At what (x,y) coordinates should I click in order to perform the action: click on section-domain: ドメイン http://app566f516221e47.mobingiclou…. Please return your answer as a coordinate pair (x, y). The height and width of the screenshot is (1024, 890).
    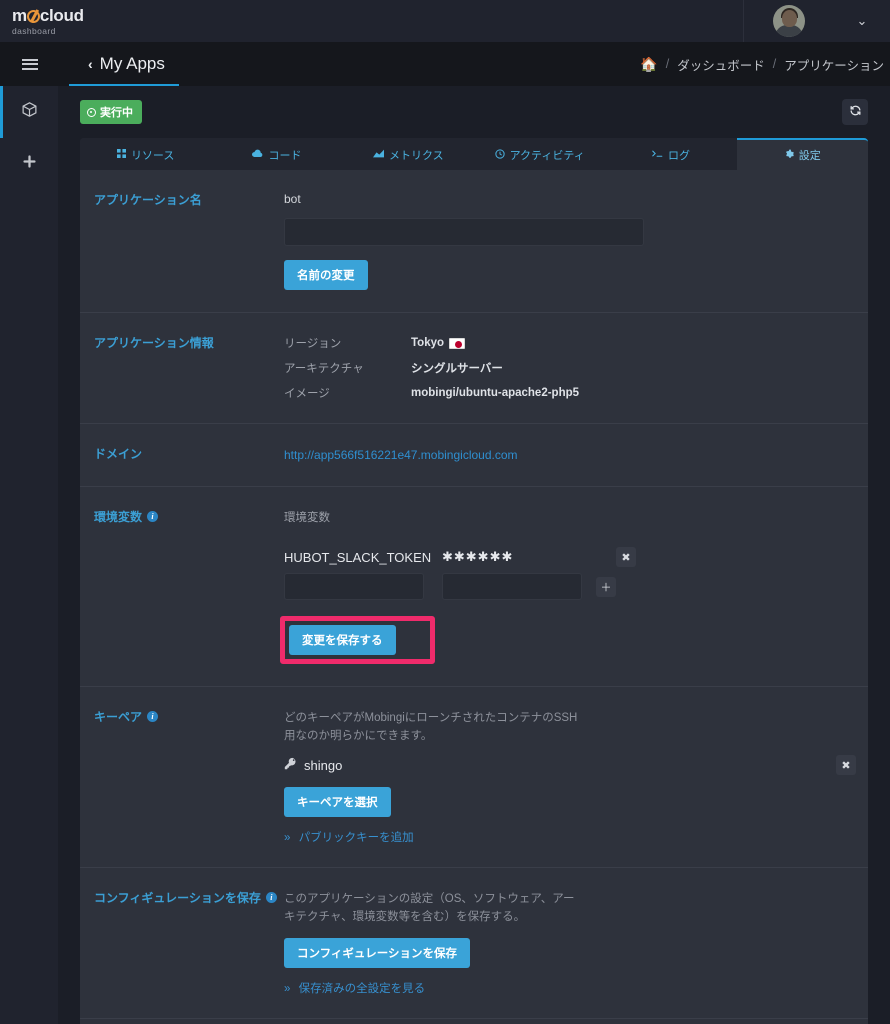
    Looking at the image, I should click on (474, 455).